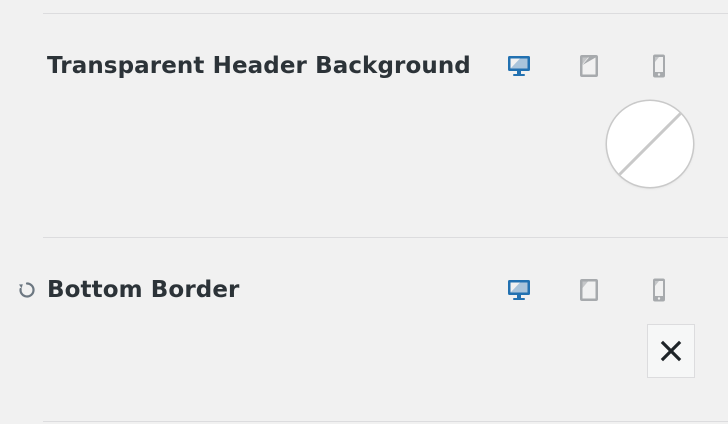 Image resolution: width=728 pixels, height=424 pixels. I want to click on control-title: Bottom Border, so click(143, 290).